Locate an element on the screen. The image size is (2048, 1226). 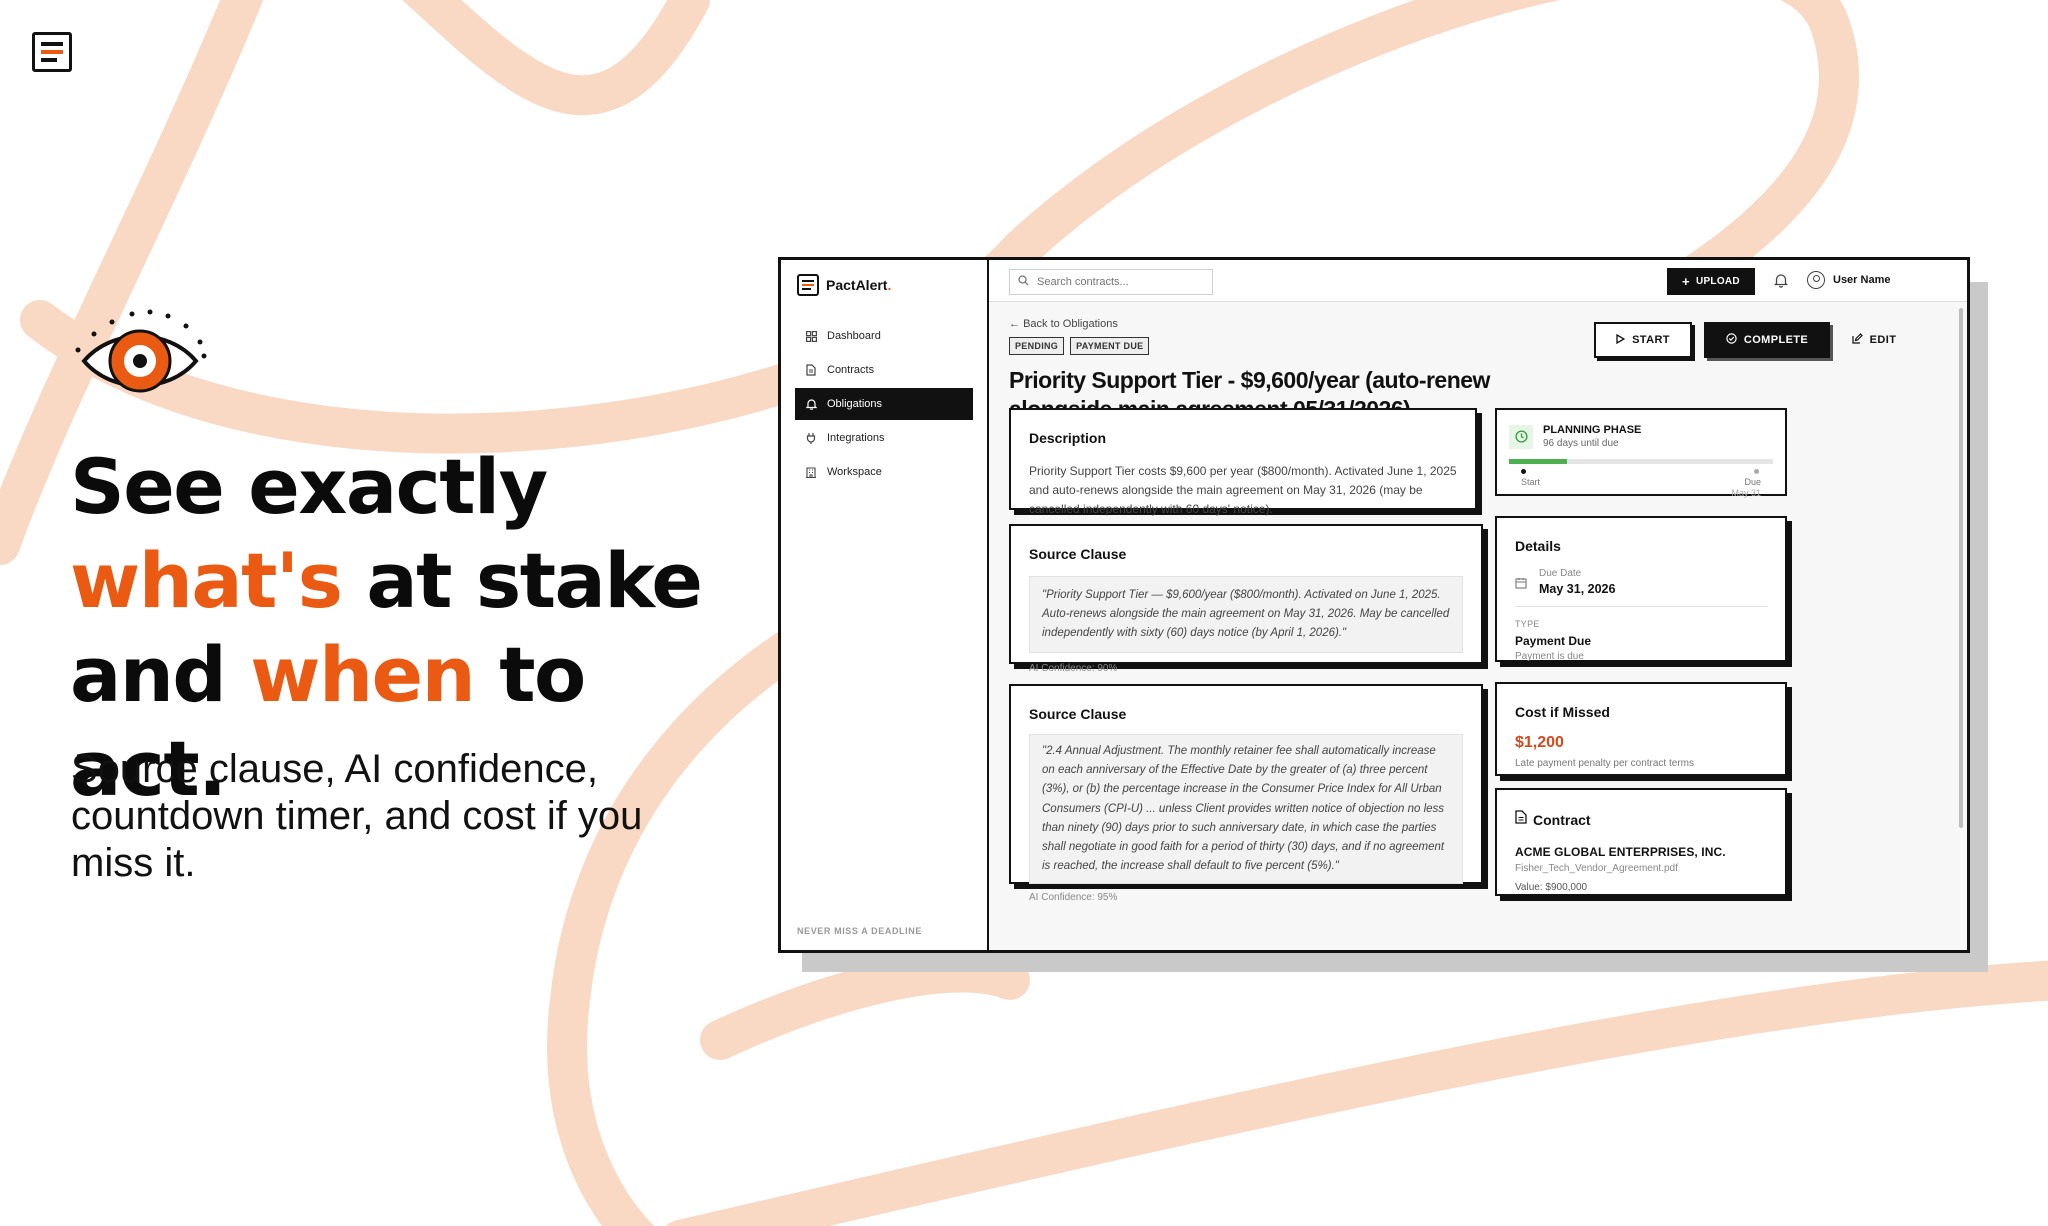
upload-button: + UPLOAD is located at coordinates (1711, 281).